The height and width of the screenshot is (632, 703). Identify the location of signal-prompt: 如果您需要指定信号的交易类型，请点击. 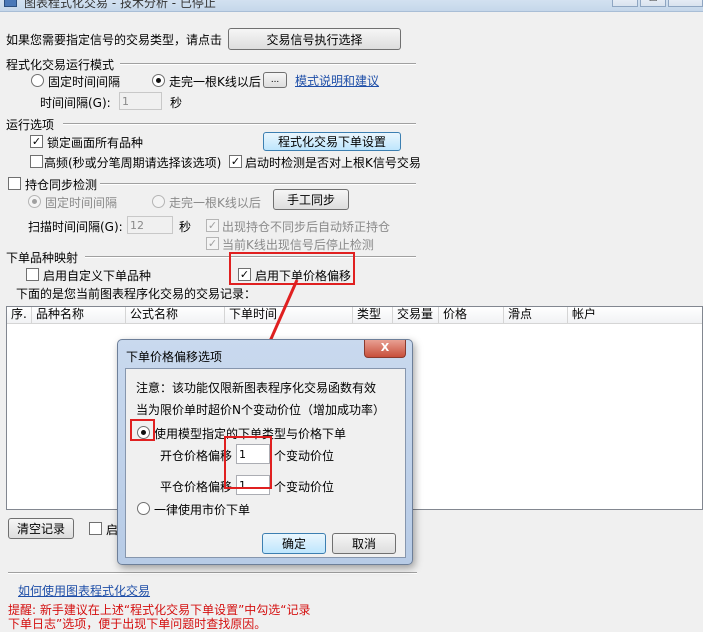
(114, 40).